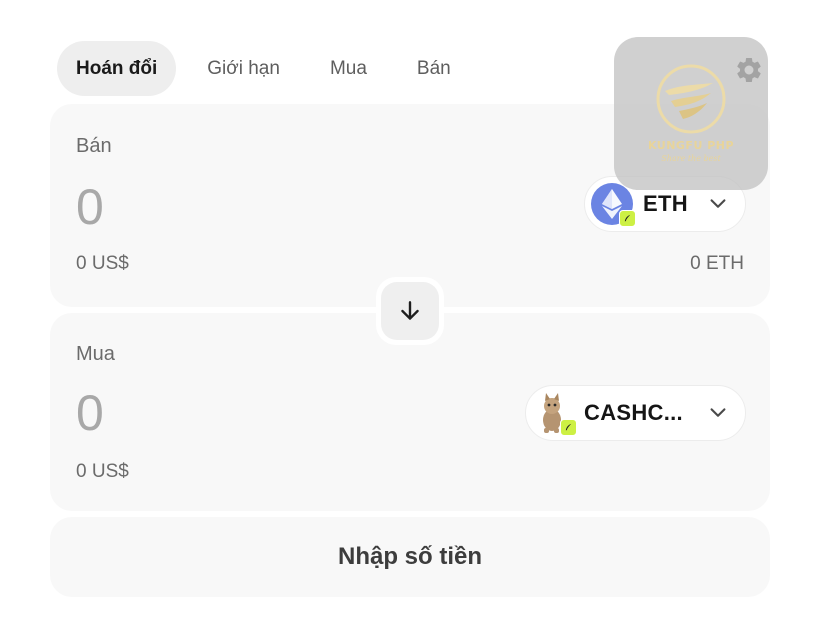  Describe the element at coordinates (95, 354) in the screenshot. I see `buy-label: Mua` at that location.